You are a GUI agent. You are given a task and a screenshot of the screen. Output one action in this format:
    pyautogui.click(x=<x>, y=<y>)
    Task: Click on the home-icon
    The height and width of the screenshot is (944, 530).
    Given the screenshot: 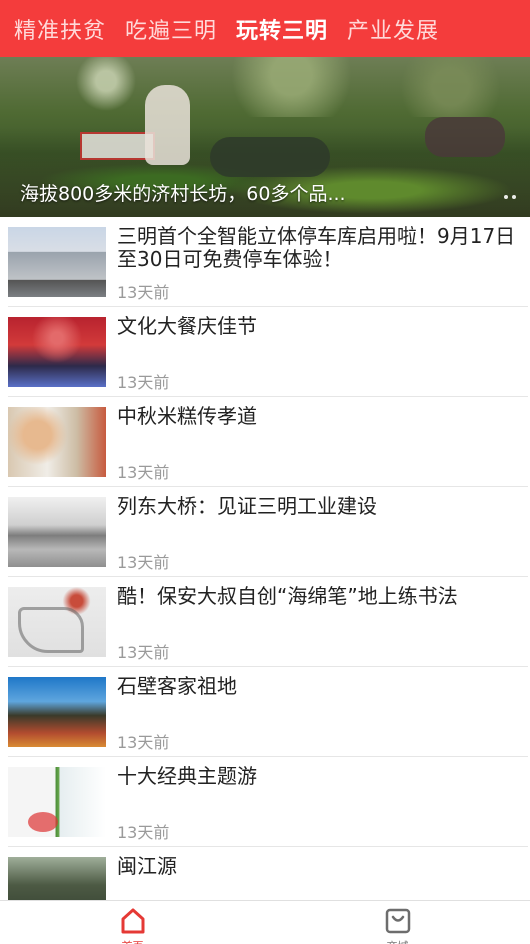 What is the action you would take?
    pyautogui.click(x=132, y=921)
    